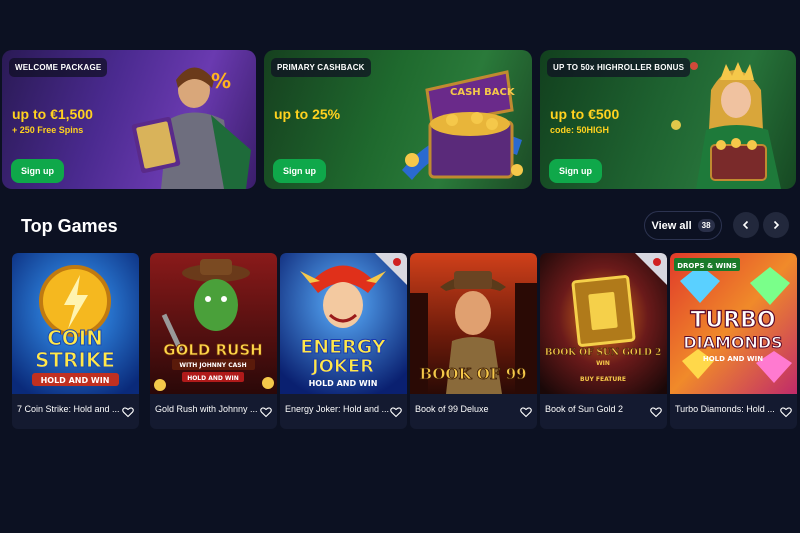 This screenshot has height=533, width=800. I want to click on promo-offer: up to 25%, so click(307, 114).